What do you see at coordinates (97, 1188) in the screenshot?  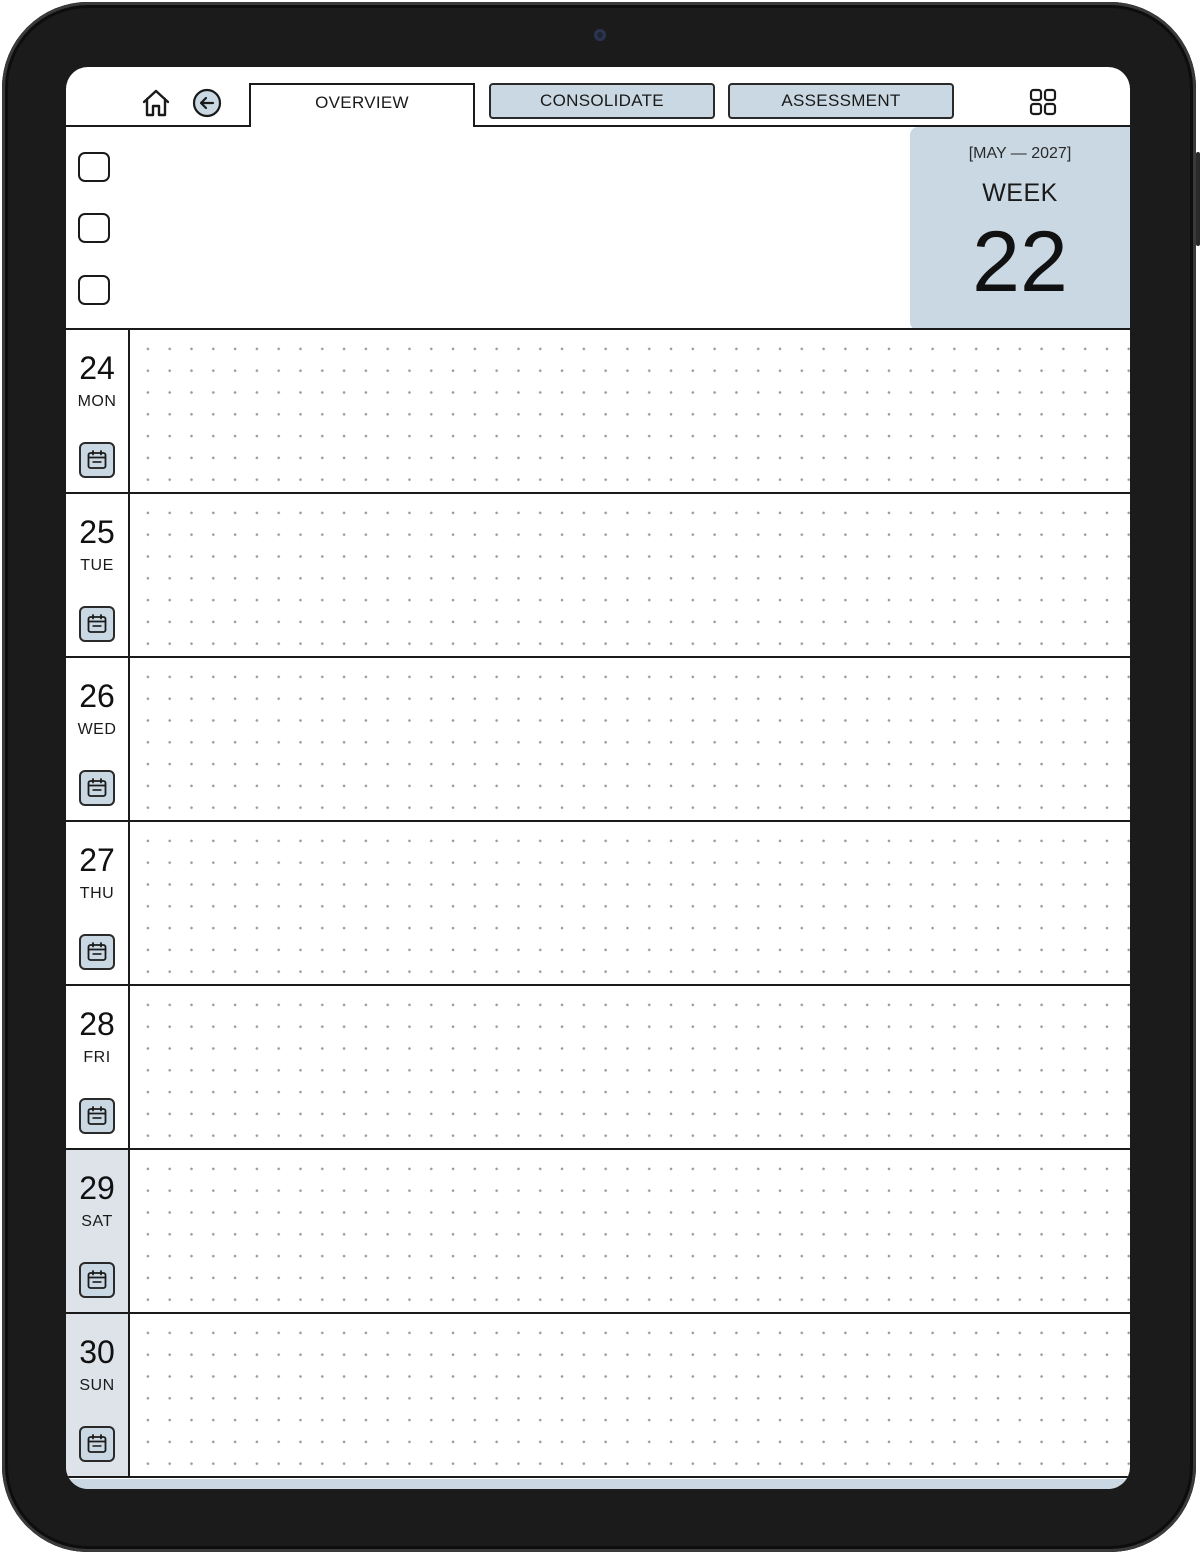 I see `day-number: 29` at bounding box center [97, 1188].